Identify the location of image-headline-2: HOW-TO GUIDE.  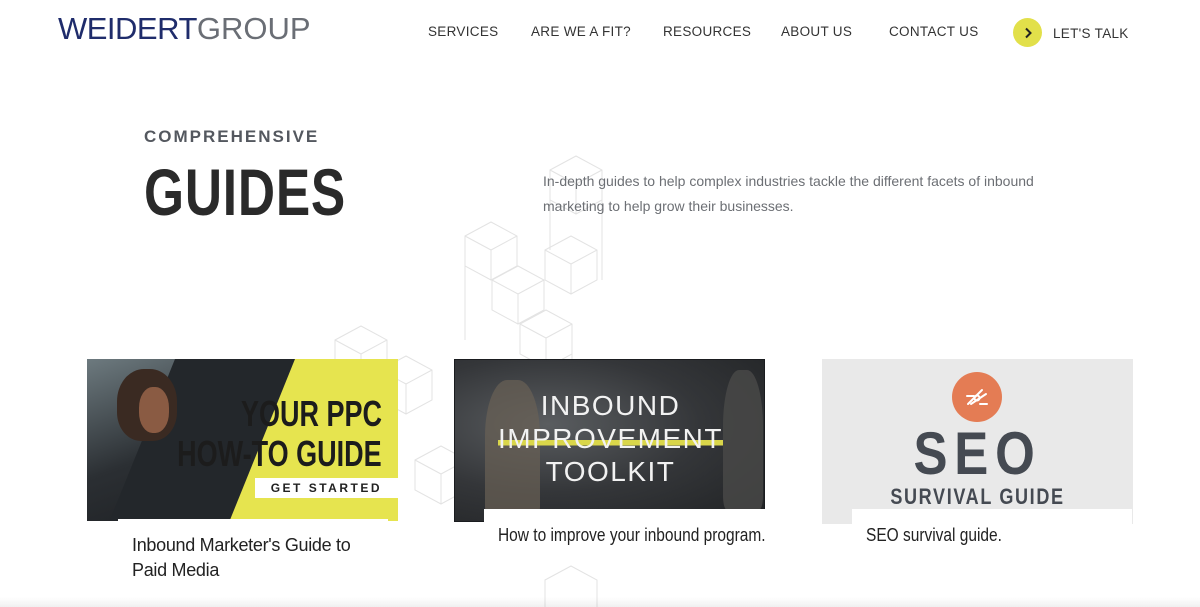
(279, 453).